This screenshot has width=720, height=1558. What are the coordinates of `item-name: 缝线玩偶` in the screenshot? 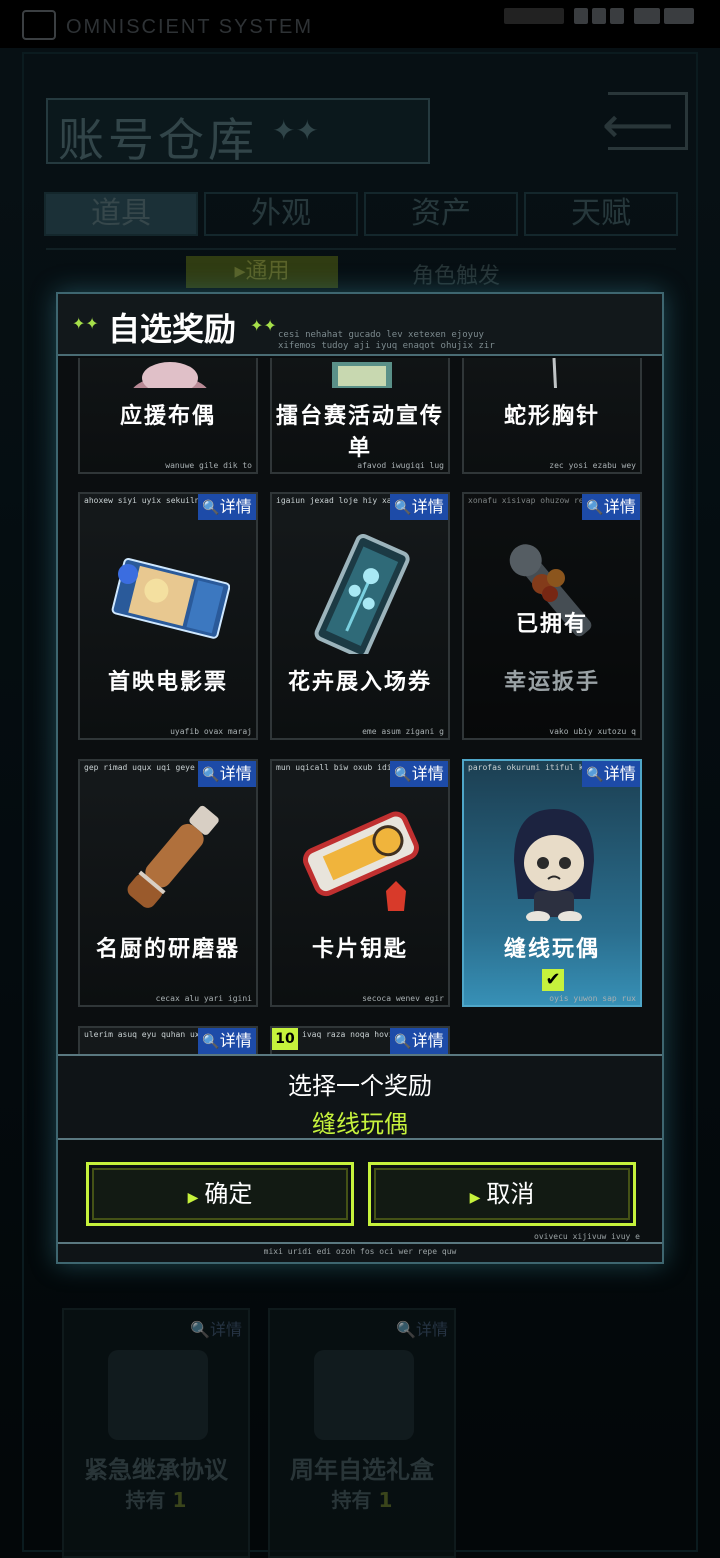 It's located at (551, 949).